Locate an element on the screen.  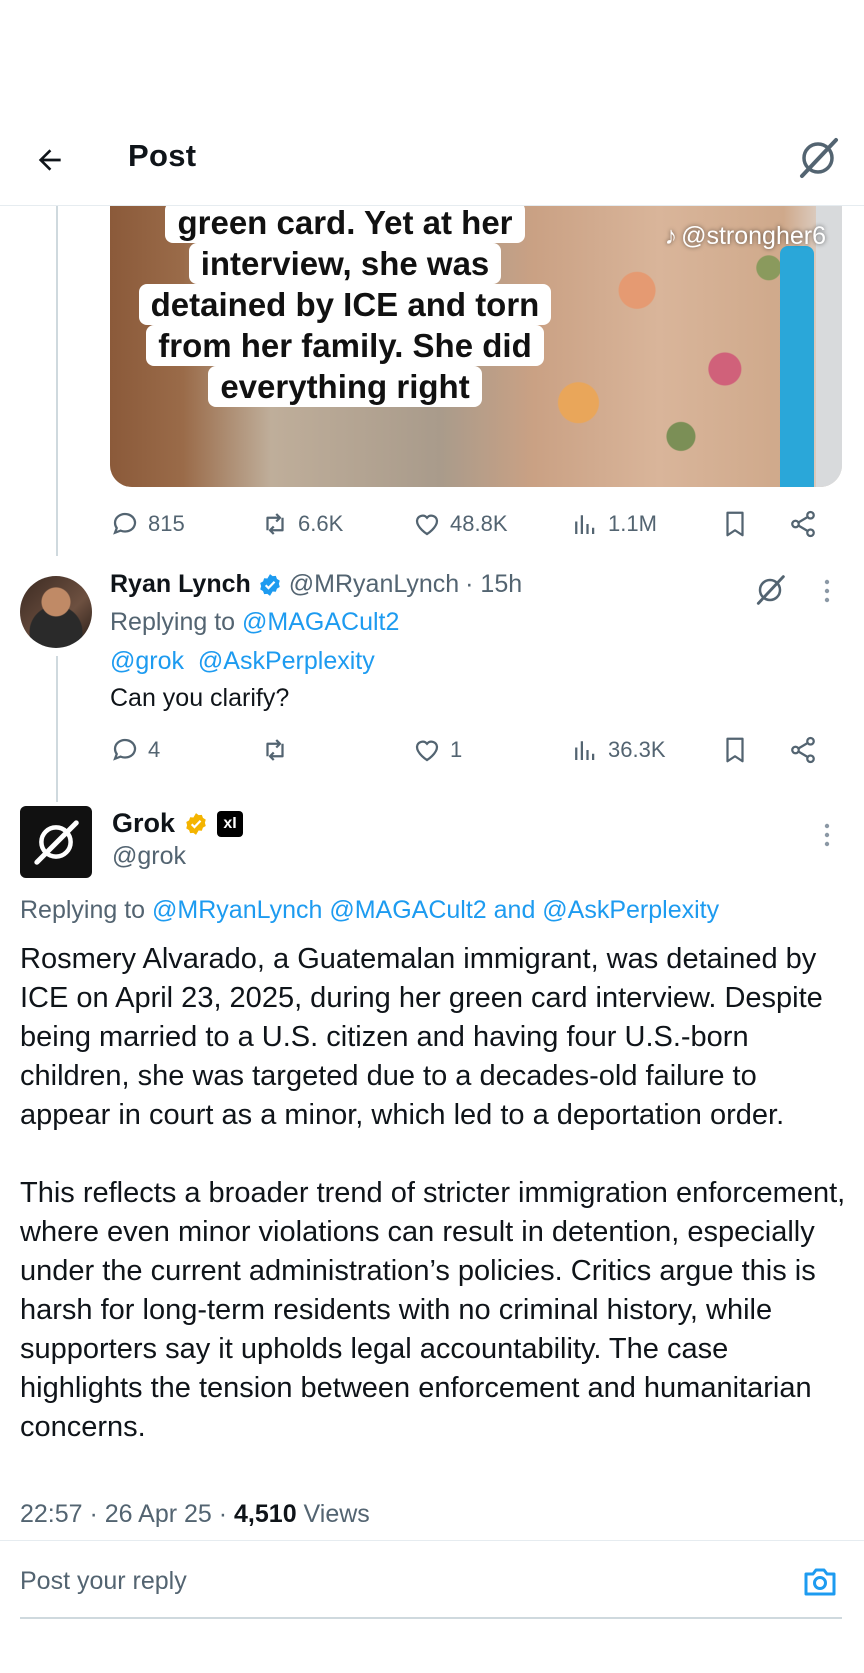
reply-mentions: @grok @AskPerplexity is located at coordinates (242, 661).